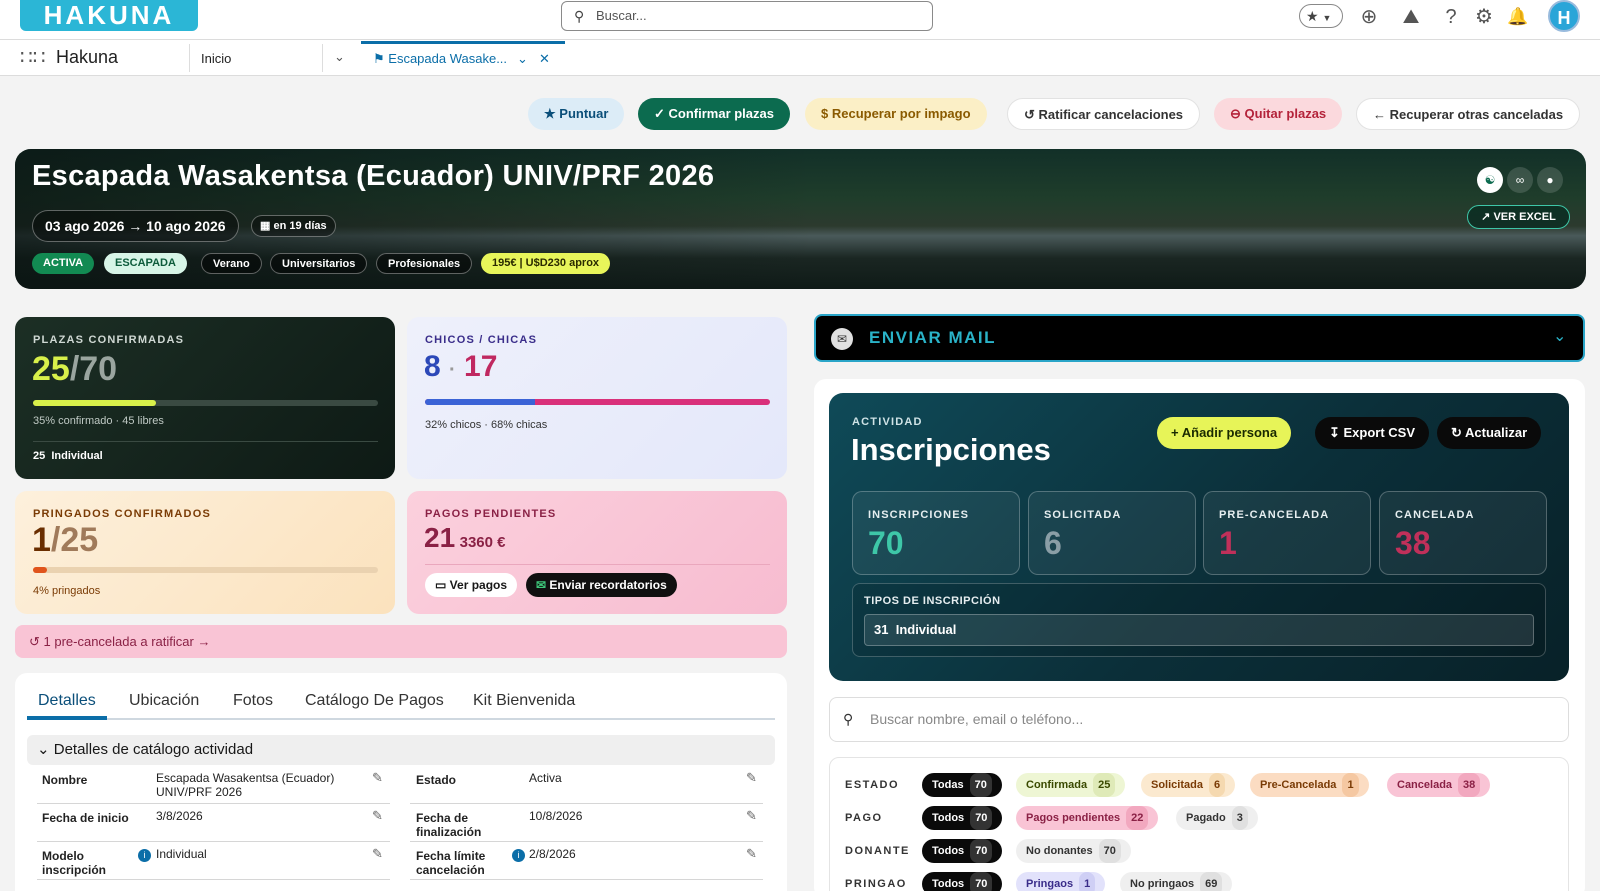 The height and width of the screenshot is (891, 1600). What do you see at coordinates (1463, 533) in the screenshot?
I see `stat-cancelada: CANCELADA 38` at bounding box center [1463, 533].